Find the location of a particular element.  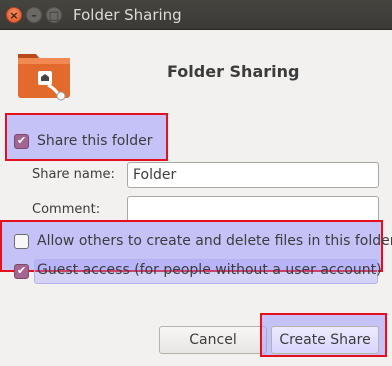

minimize-window-button: – is located at coordinates (34, 15).